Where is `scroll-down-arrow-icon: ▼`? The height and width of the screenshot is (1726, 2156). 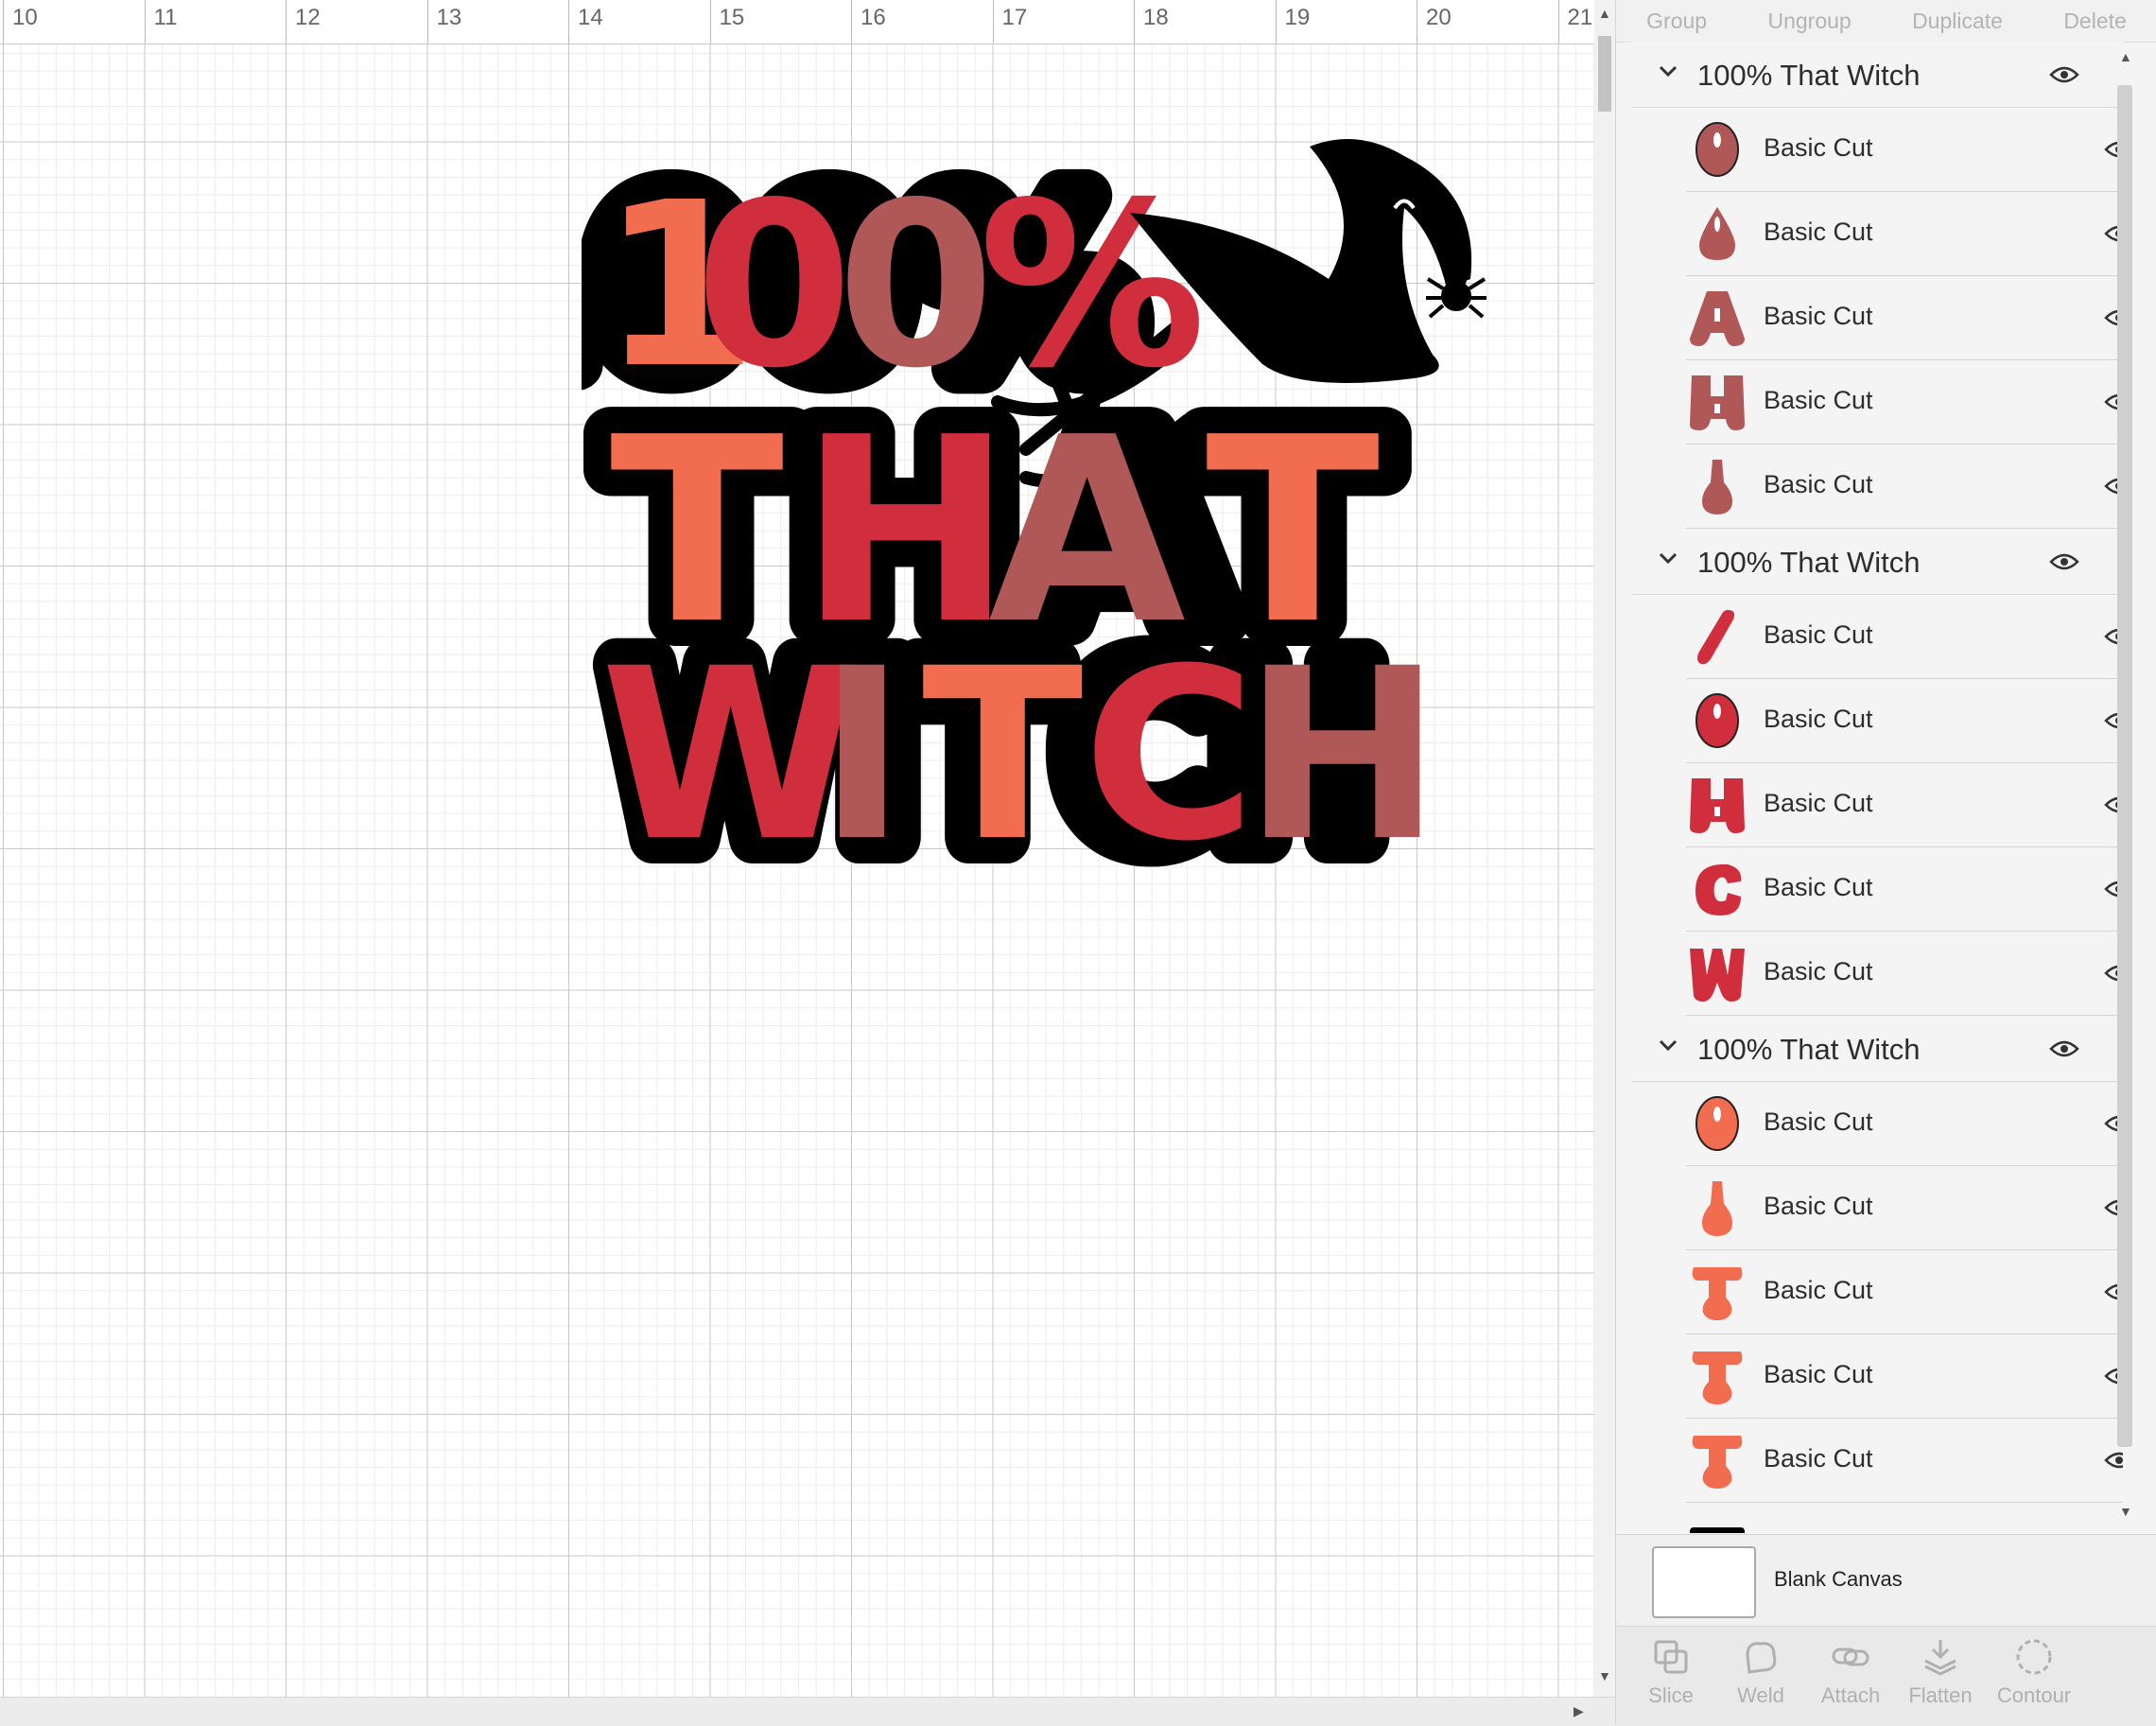 scroll-down-arrow-icon: ▼ is located at coordinates (1604, 1675).